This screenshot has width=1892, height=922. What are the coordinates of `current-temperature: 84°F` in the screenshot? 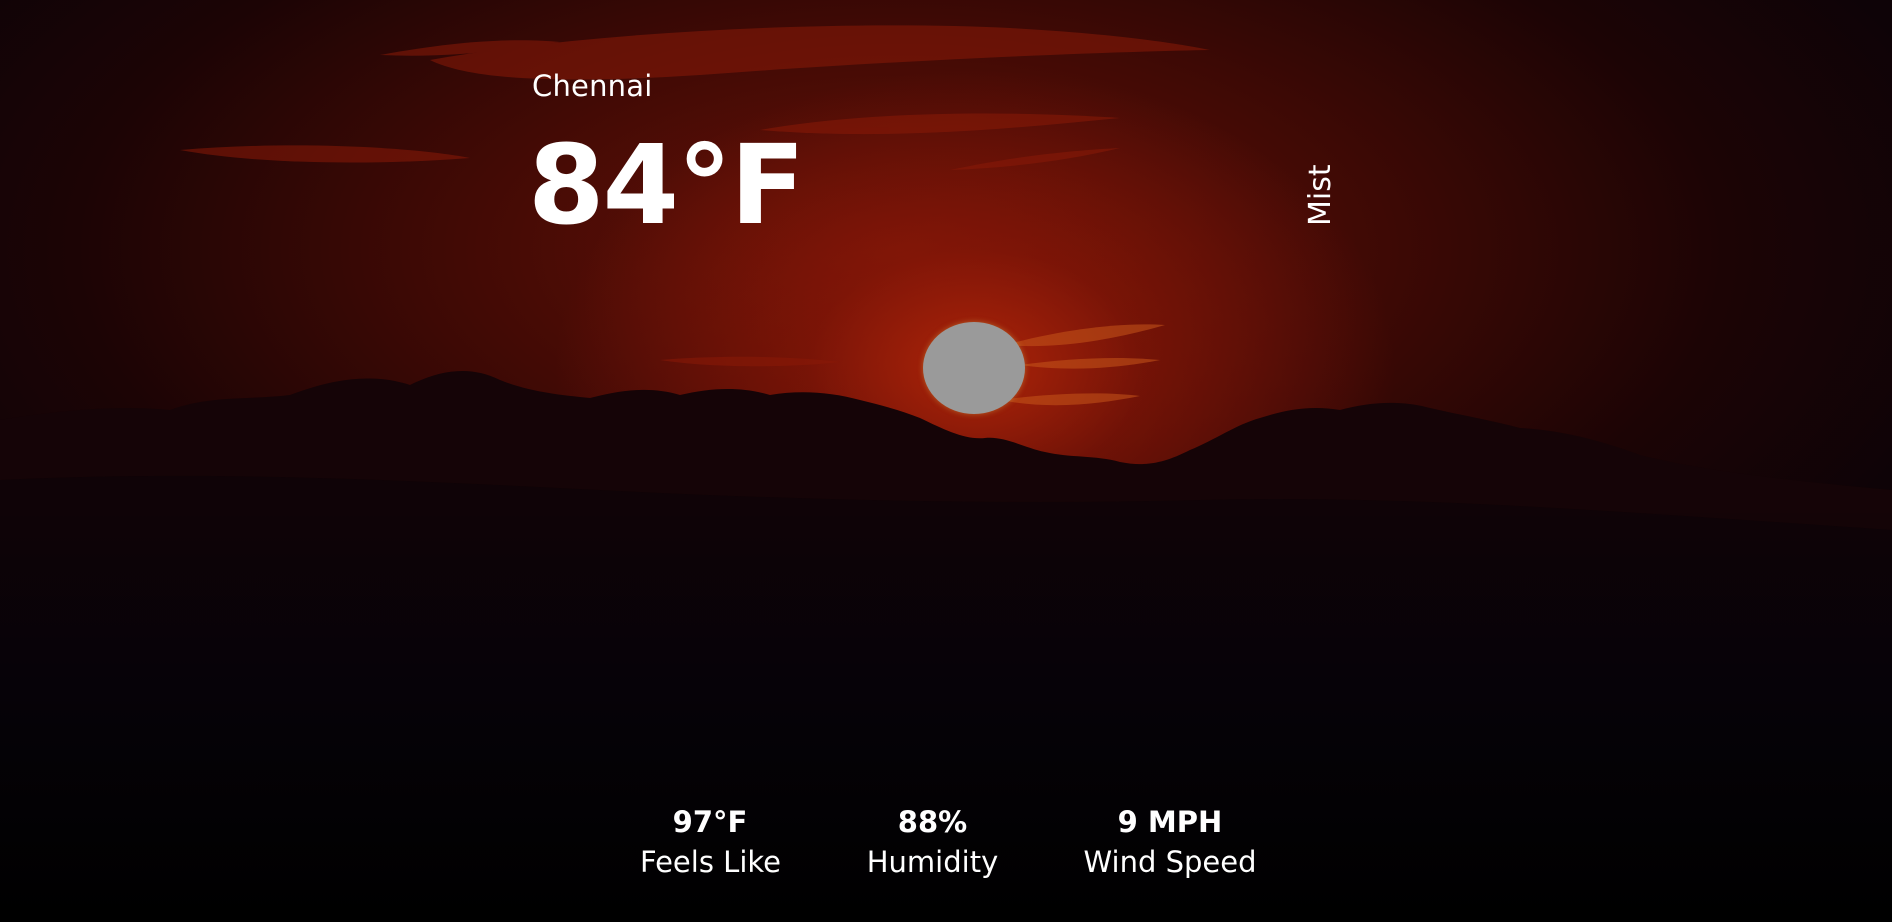 It's located at (666, 185).